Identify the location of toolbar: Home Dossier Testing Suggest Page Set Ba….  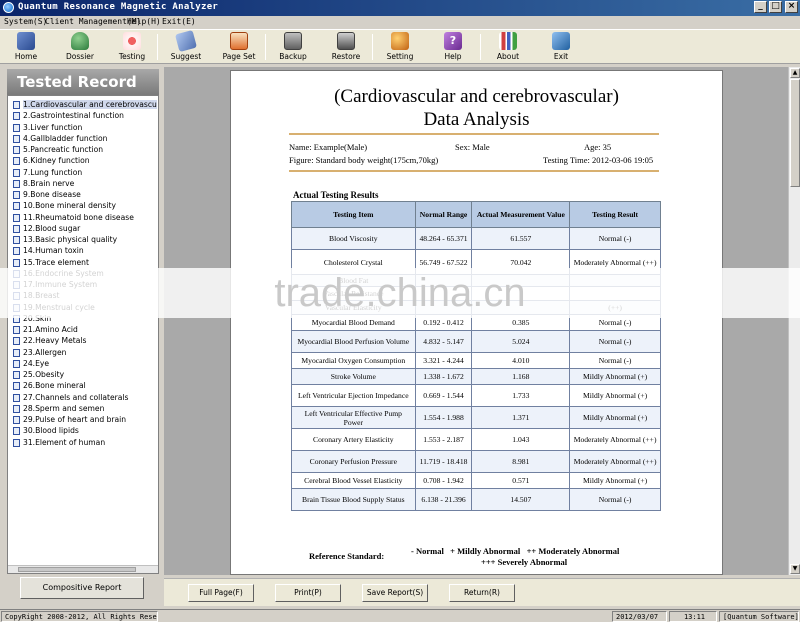
(400, 46).